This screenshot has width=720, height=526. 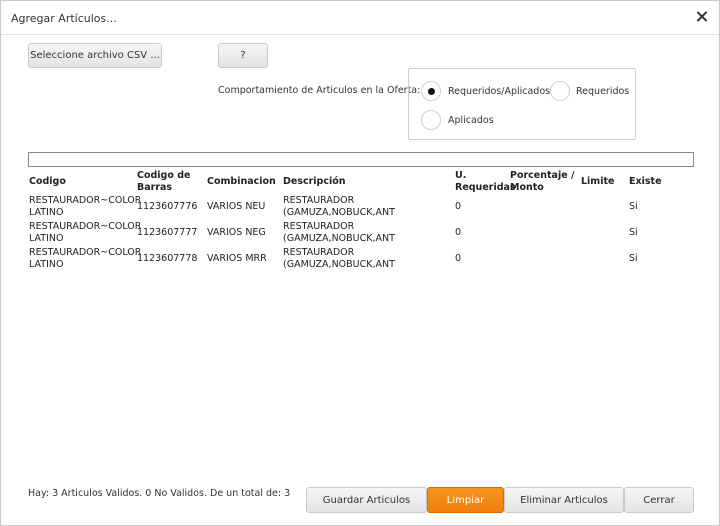 What do you see at coordinates (702, 17) in the screenshot?
I see `close-icon` at bounding box center [702, 17].